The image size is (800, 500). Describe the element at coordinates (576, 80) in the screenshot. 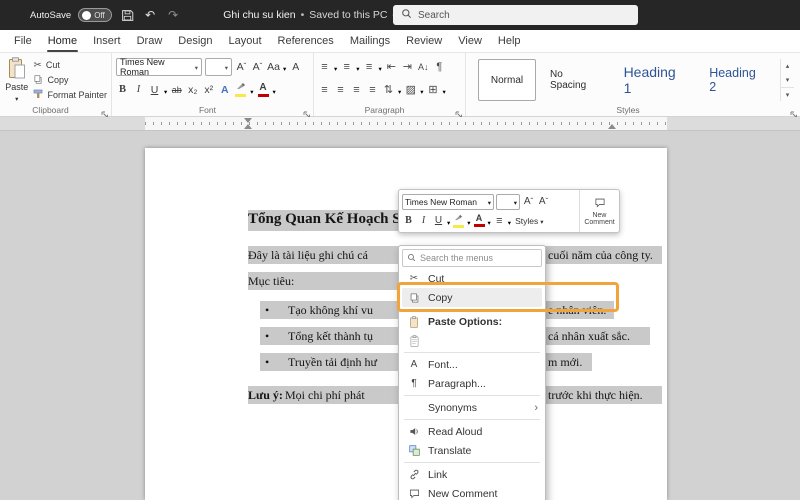

I see `style-no-spacing: No Spacing` at that location.